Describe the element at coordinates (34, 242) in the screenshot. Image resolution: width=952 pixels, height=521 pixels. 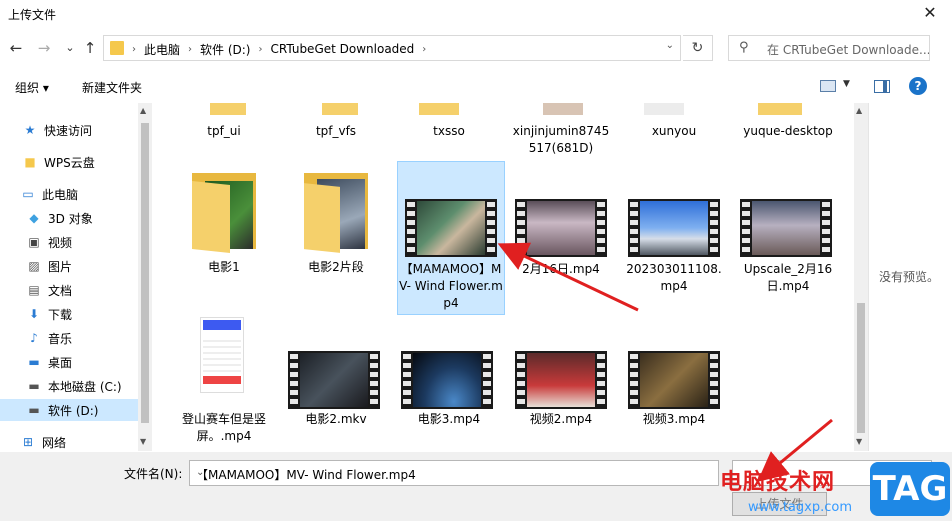
I see `video-icon: ▣` at that location.